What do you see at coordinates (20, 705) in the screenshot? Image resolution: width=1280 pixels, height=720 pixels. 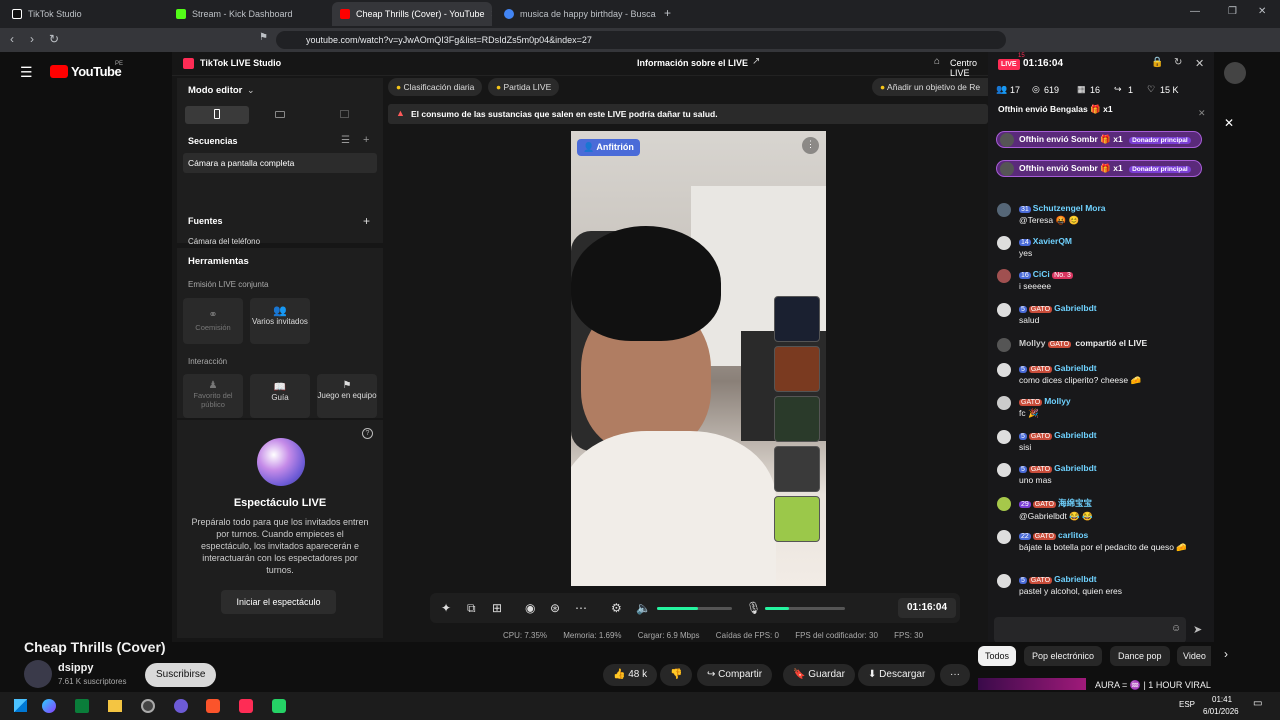 I see `start-icon` at bounding box center [20, 705].